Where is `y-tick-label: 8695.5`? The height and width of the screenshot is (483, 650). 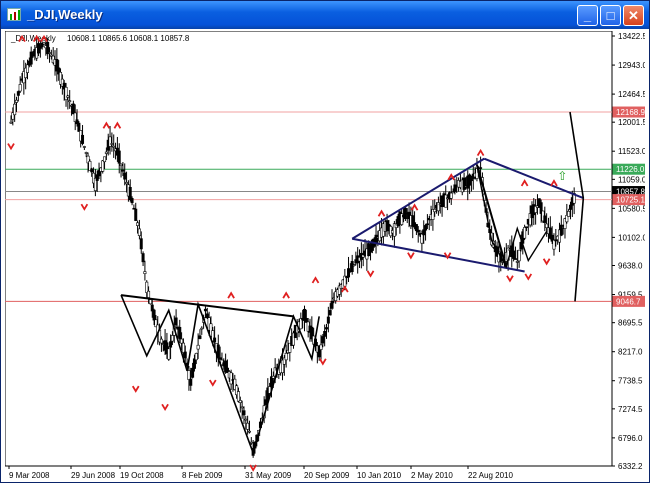 y-tick-label: 8695.5 is located at coordinates (630, 323).